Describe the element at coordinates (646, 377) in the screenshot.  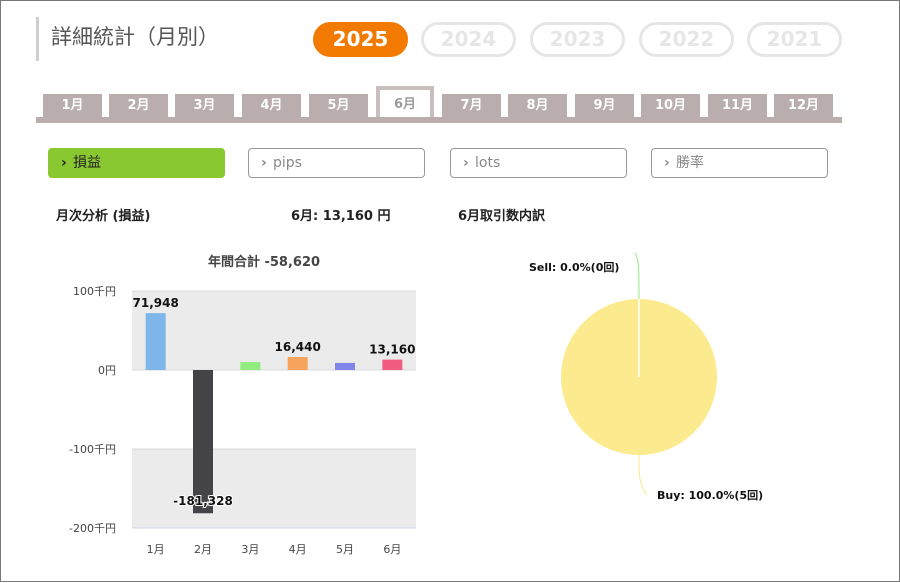
I see `trade-breakdown-pie-chart: Sell: 0.0%(0回) Buy: 100.0%(5回)` at that location.